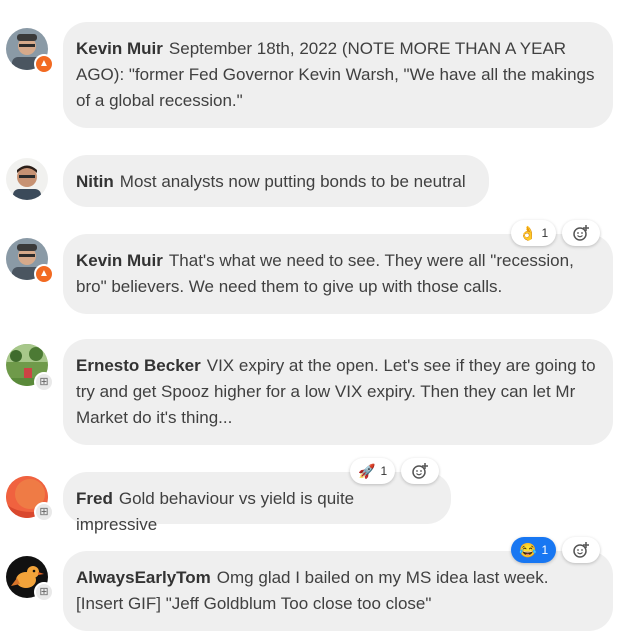  I want to click on reaction-ok-hand: 👌 1, so click(534, 233).